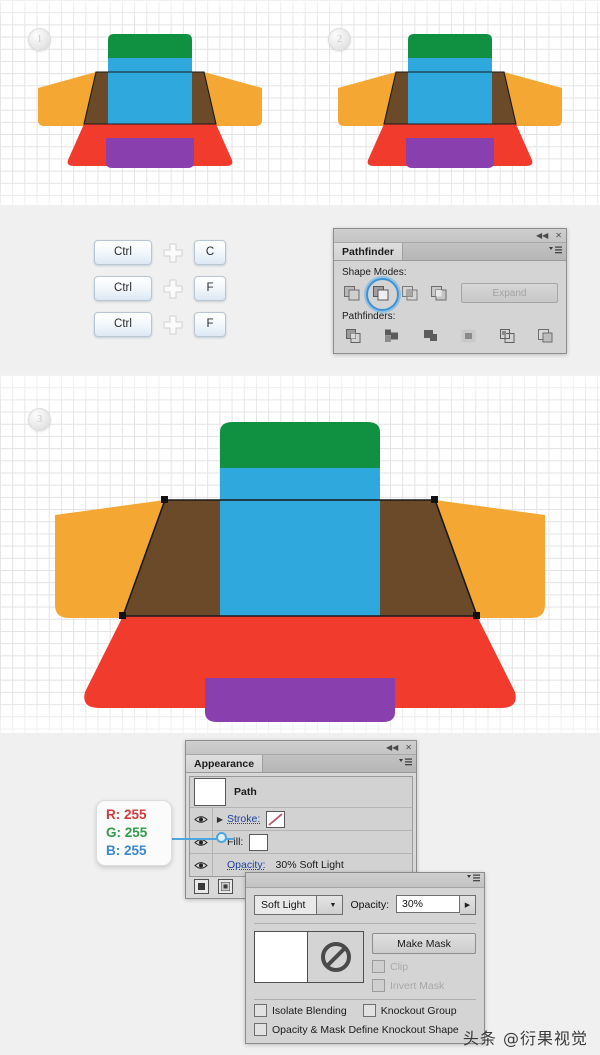 The image size is (600, 1055). I want to click on appearance-tab-filler, so click(339, 763).